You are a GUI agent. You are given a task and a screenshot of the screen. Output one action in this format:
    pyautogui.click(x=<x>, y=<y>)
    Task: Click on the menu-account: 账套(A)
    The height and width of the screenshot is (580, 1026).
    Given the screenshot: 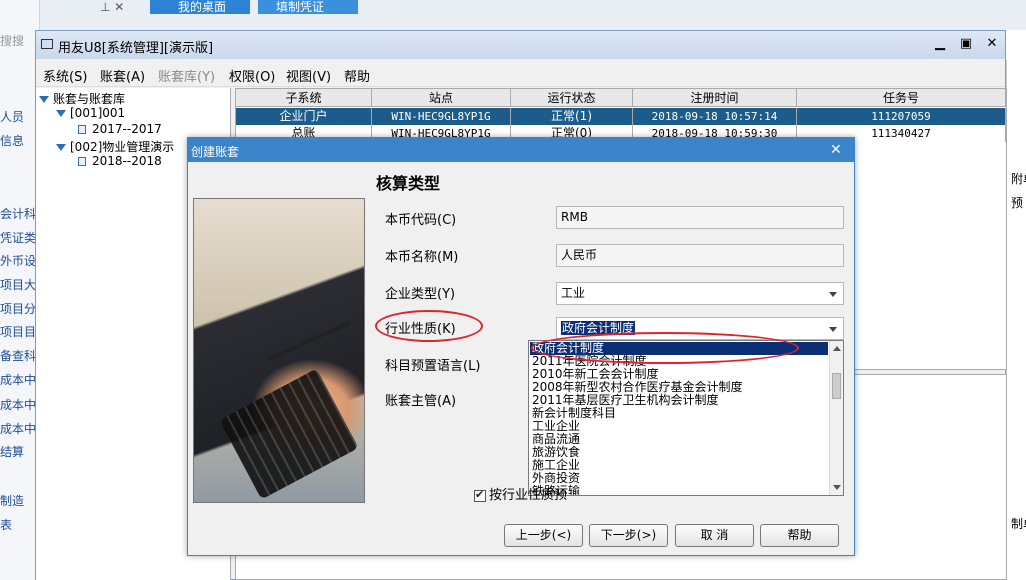 What is the action you would take?
    pyautogui.click(x=122, y=75)
    